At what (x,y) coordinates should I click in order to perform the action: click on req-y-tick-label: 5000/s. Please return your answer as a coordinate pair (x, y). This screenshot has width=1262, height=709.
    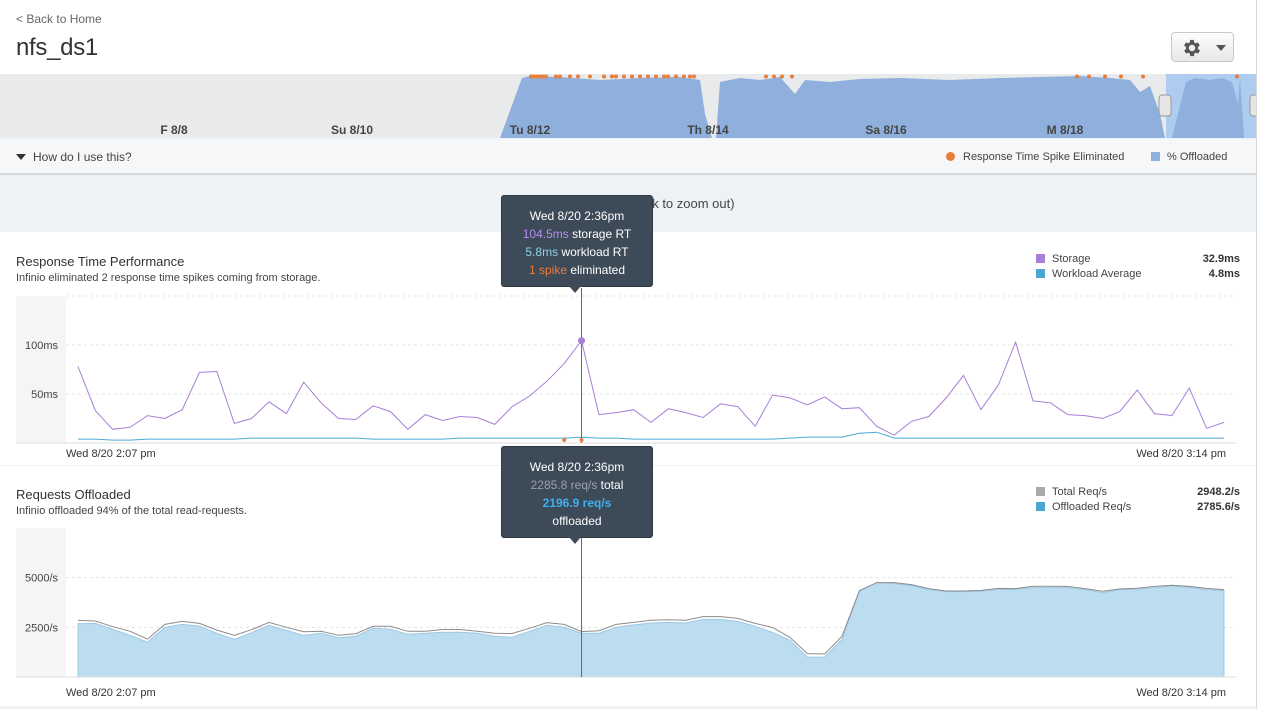
    Looking at the image, I should click on (42, 579).